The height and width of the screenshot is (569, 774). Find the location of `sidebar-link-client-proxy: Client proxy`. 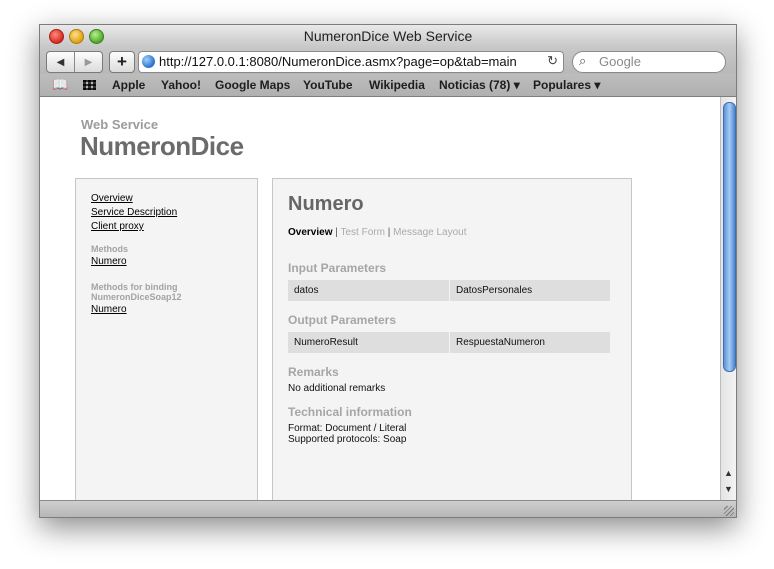

sidebar-link-client-proxy: Client proxy is located at coordinates (117, 226).